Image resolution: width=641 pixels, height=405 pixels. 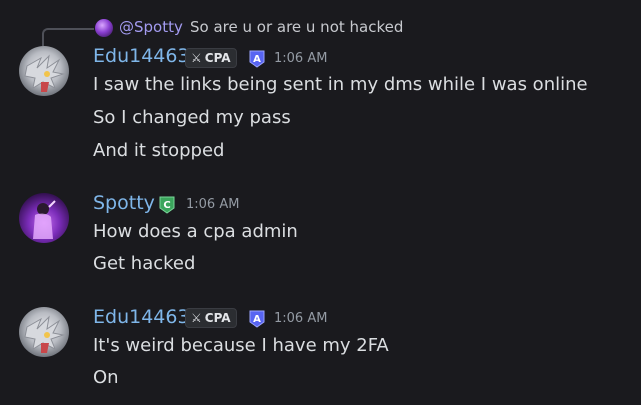 What do you see at coordinates (124, 203) in the screenshot?
I see `username: Spotty` at bounding box center [124, 203].